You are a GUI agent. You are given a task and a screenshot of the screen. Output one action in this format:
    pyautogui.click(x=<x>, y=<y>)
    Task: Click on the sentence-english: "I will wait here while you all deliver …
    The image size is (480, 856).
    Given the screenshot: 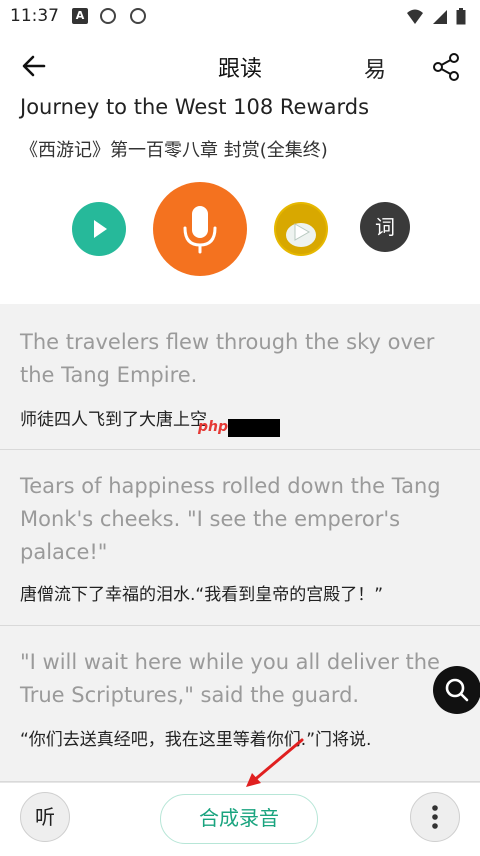 What is the action you would take?
    pyautogui.click(x=230, y=678)
    